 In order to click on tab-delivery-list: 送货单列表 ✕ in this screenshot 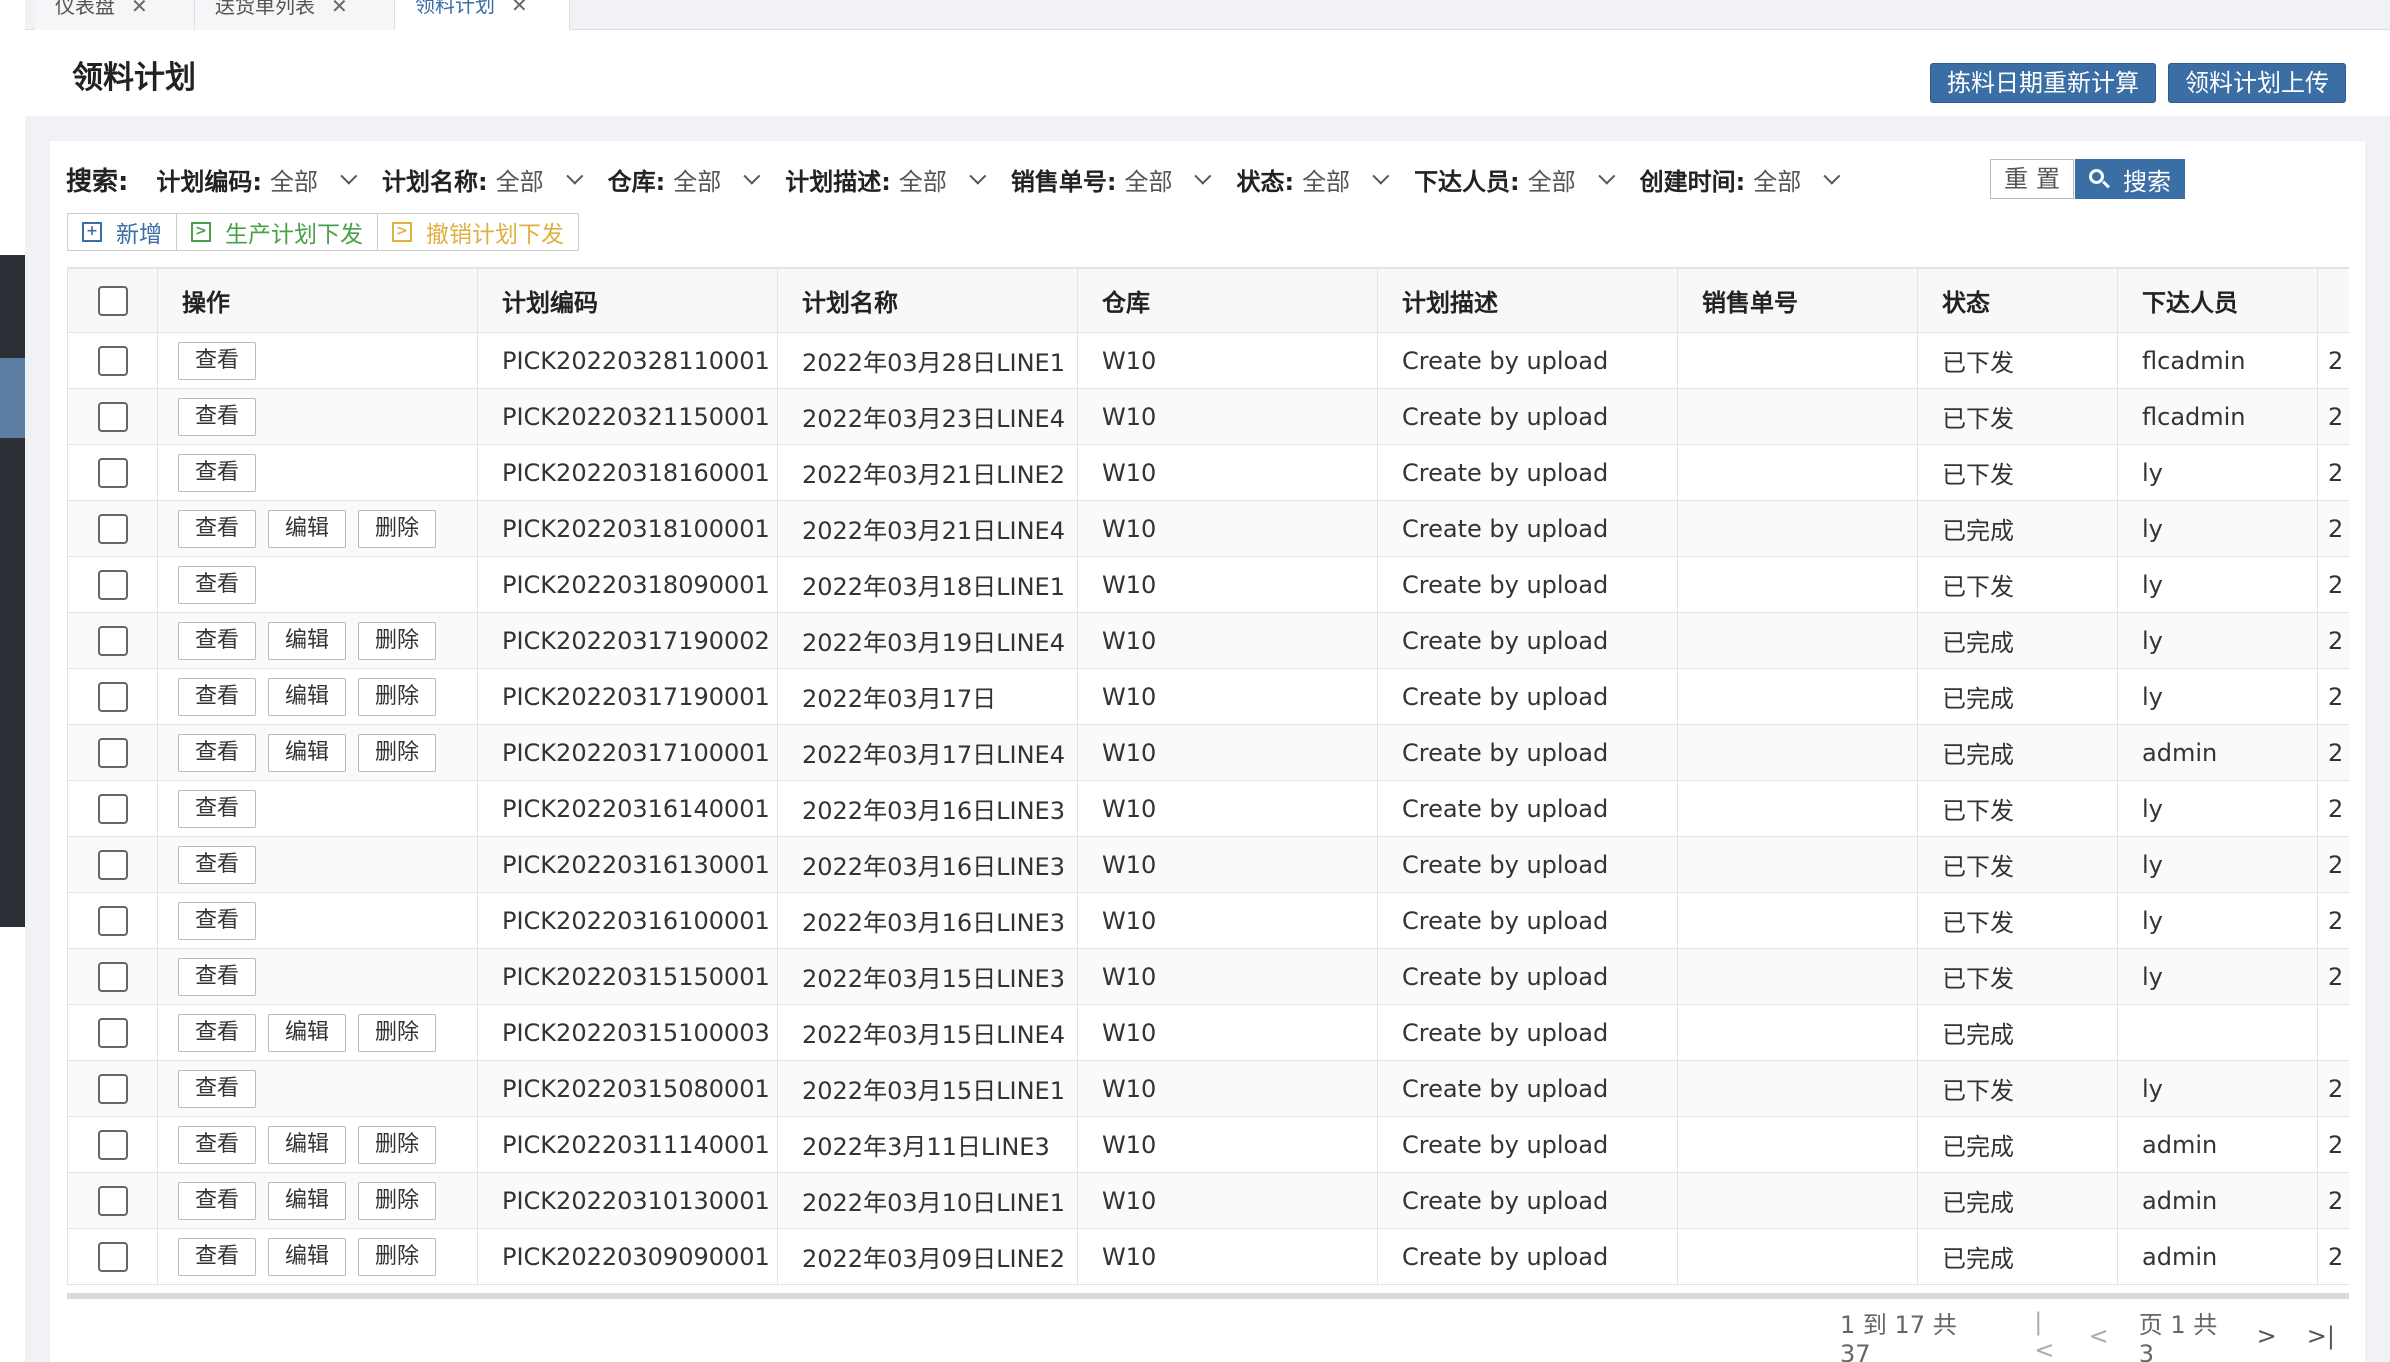, I will do `click(295, 15)`.